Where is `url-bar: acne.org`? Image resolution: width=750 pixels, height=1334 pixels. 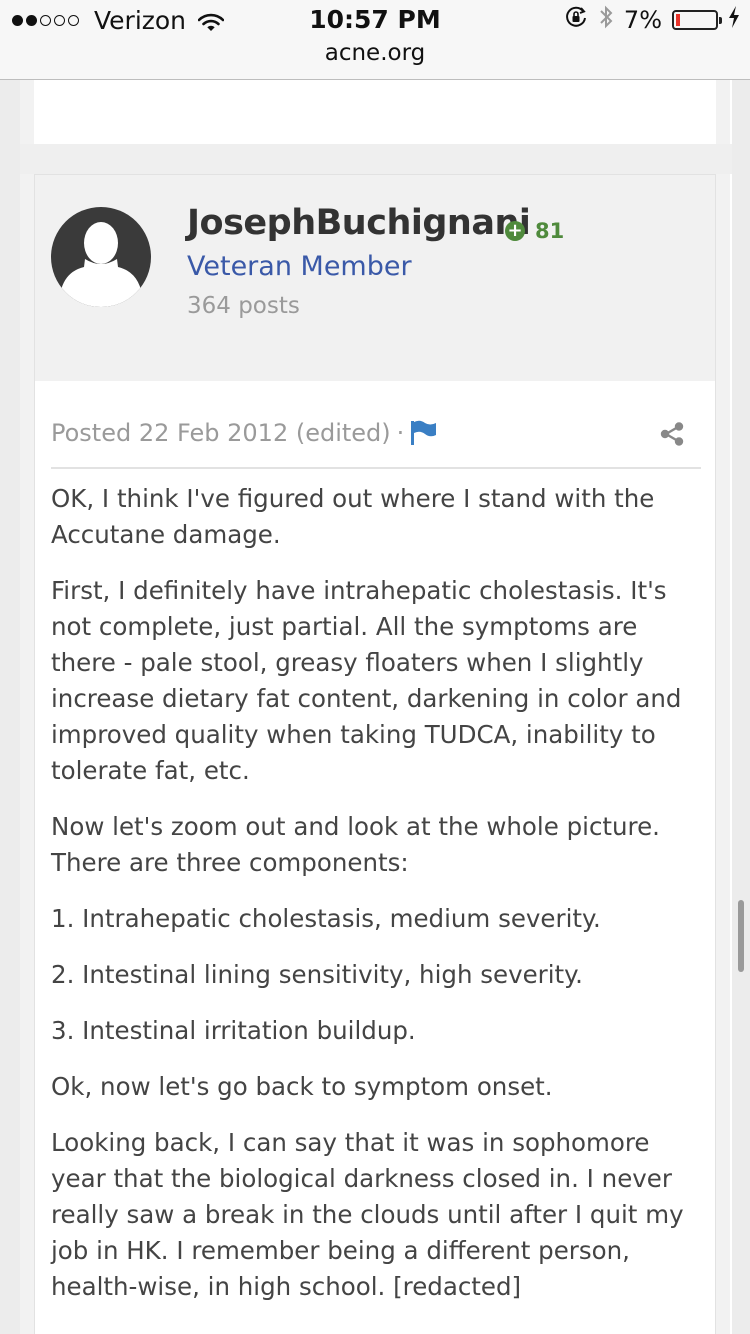 url-bar: acne.org is located at coordinates (375, 53).